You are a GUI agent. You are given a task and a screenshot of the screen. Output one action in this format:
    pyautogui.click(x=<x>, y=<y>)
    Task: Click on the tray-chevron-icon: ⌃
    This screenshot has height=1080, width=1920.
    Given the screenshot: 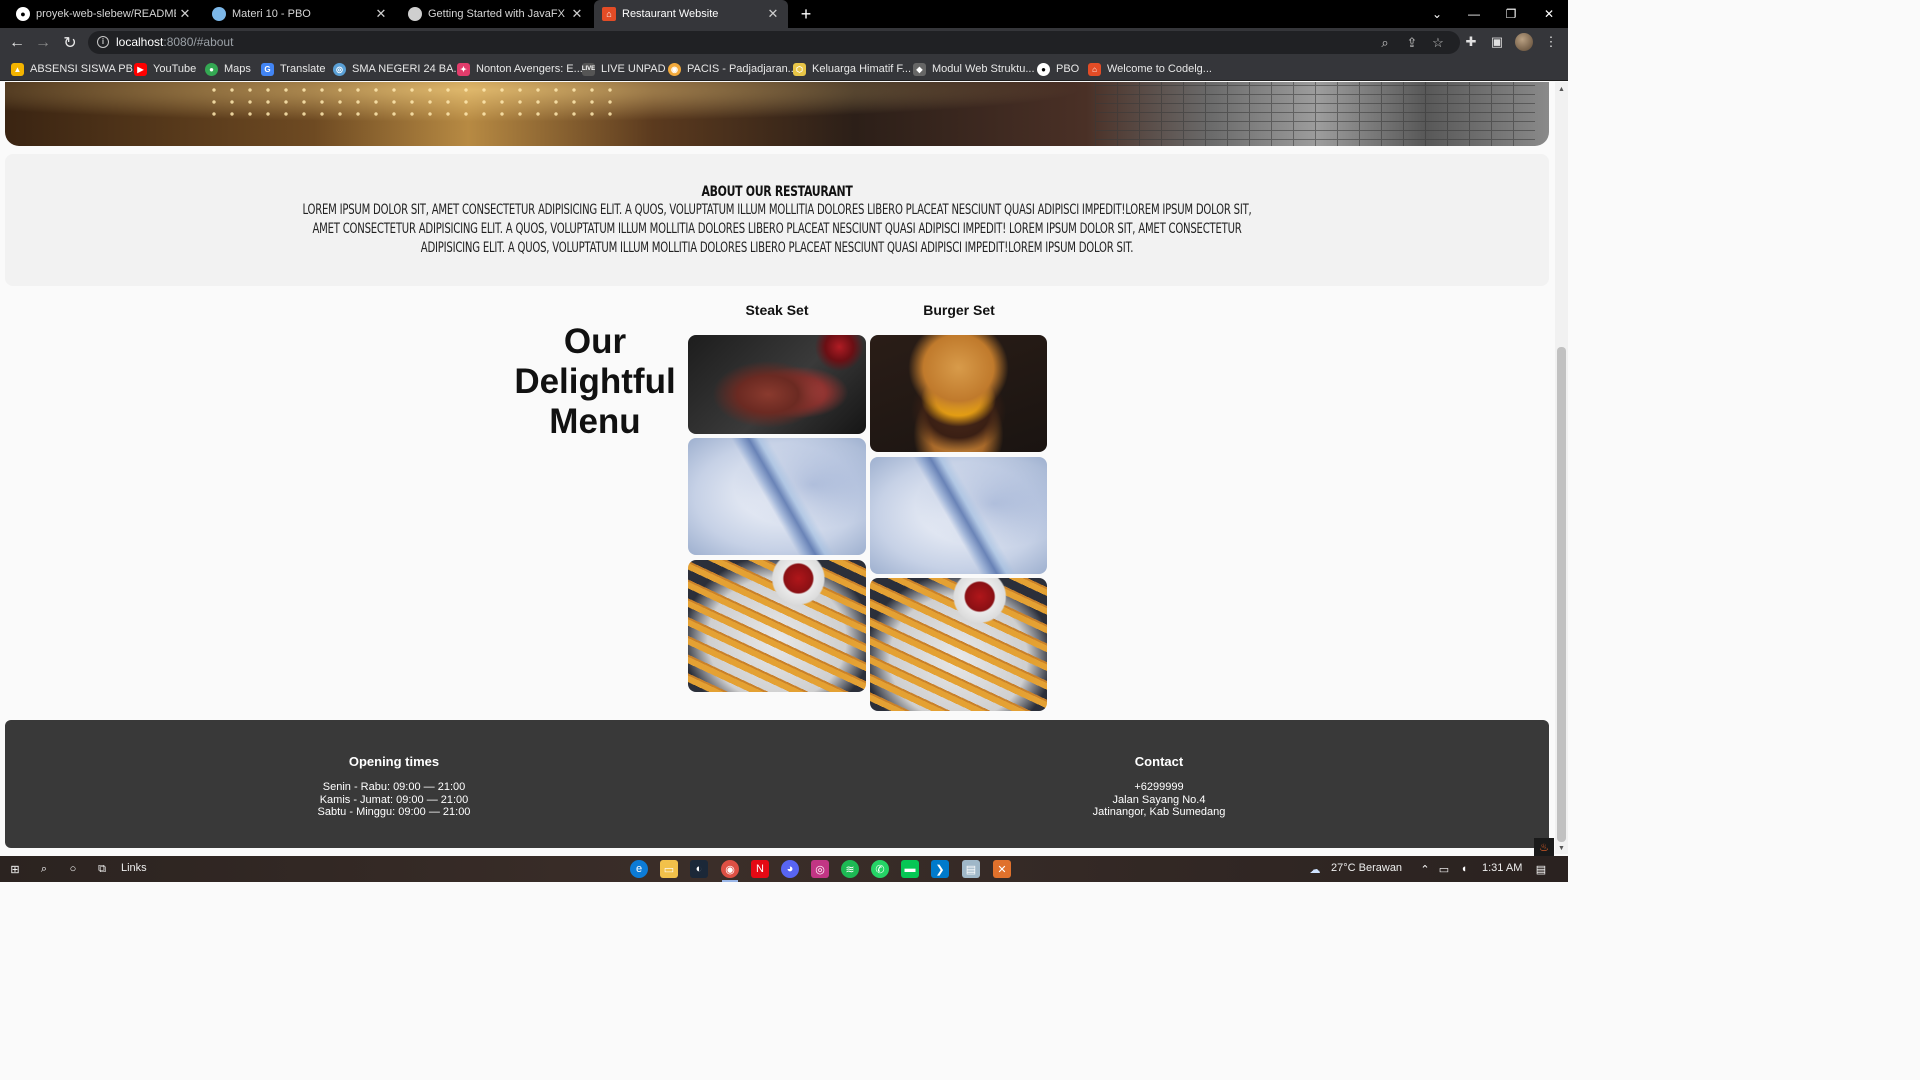 What is the action you would take?
    pyautogui.click(x=1425, y=869)
    